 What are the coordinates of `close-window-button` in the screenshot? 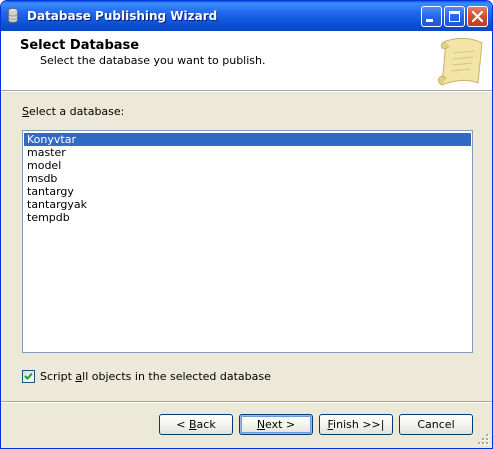 It's located at (477, 16).